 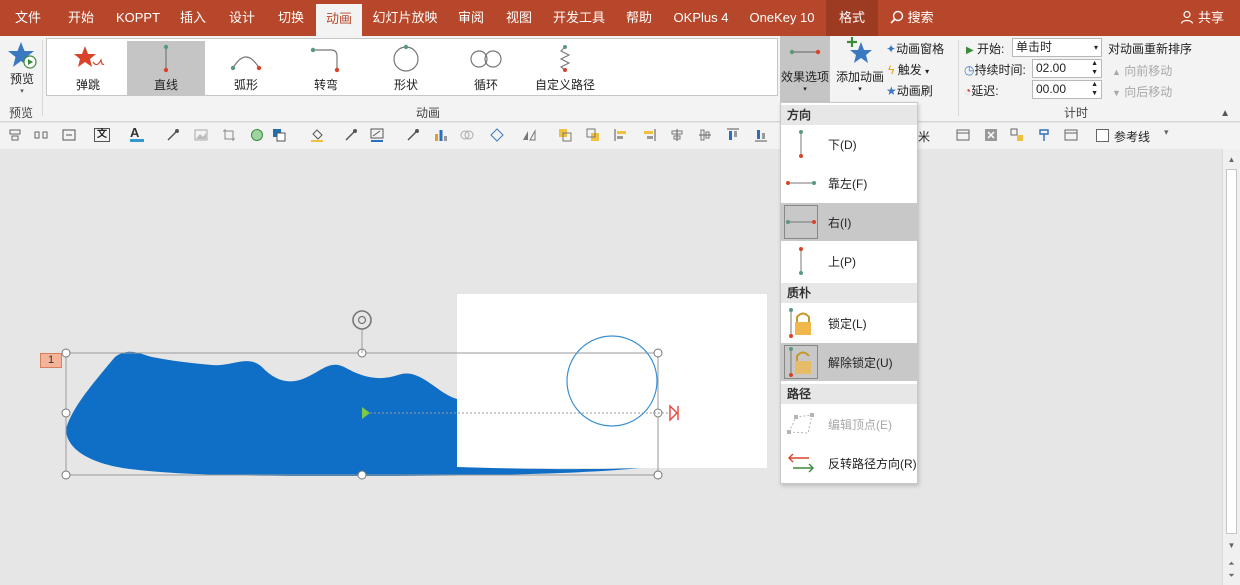 What do you see at coordinates (805, 52) in the screenshot?
I see `effect-options-icon` at bounding box center [805, 52].